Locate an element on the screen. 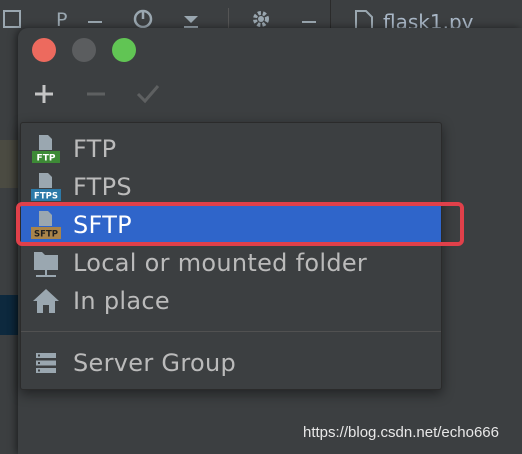  folder-icon is located at coordinates (46, 264).